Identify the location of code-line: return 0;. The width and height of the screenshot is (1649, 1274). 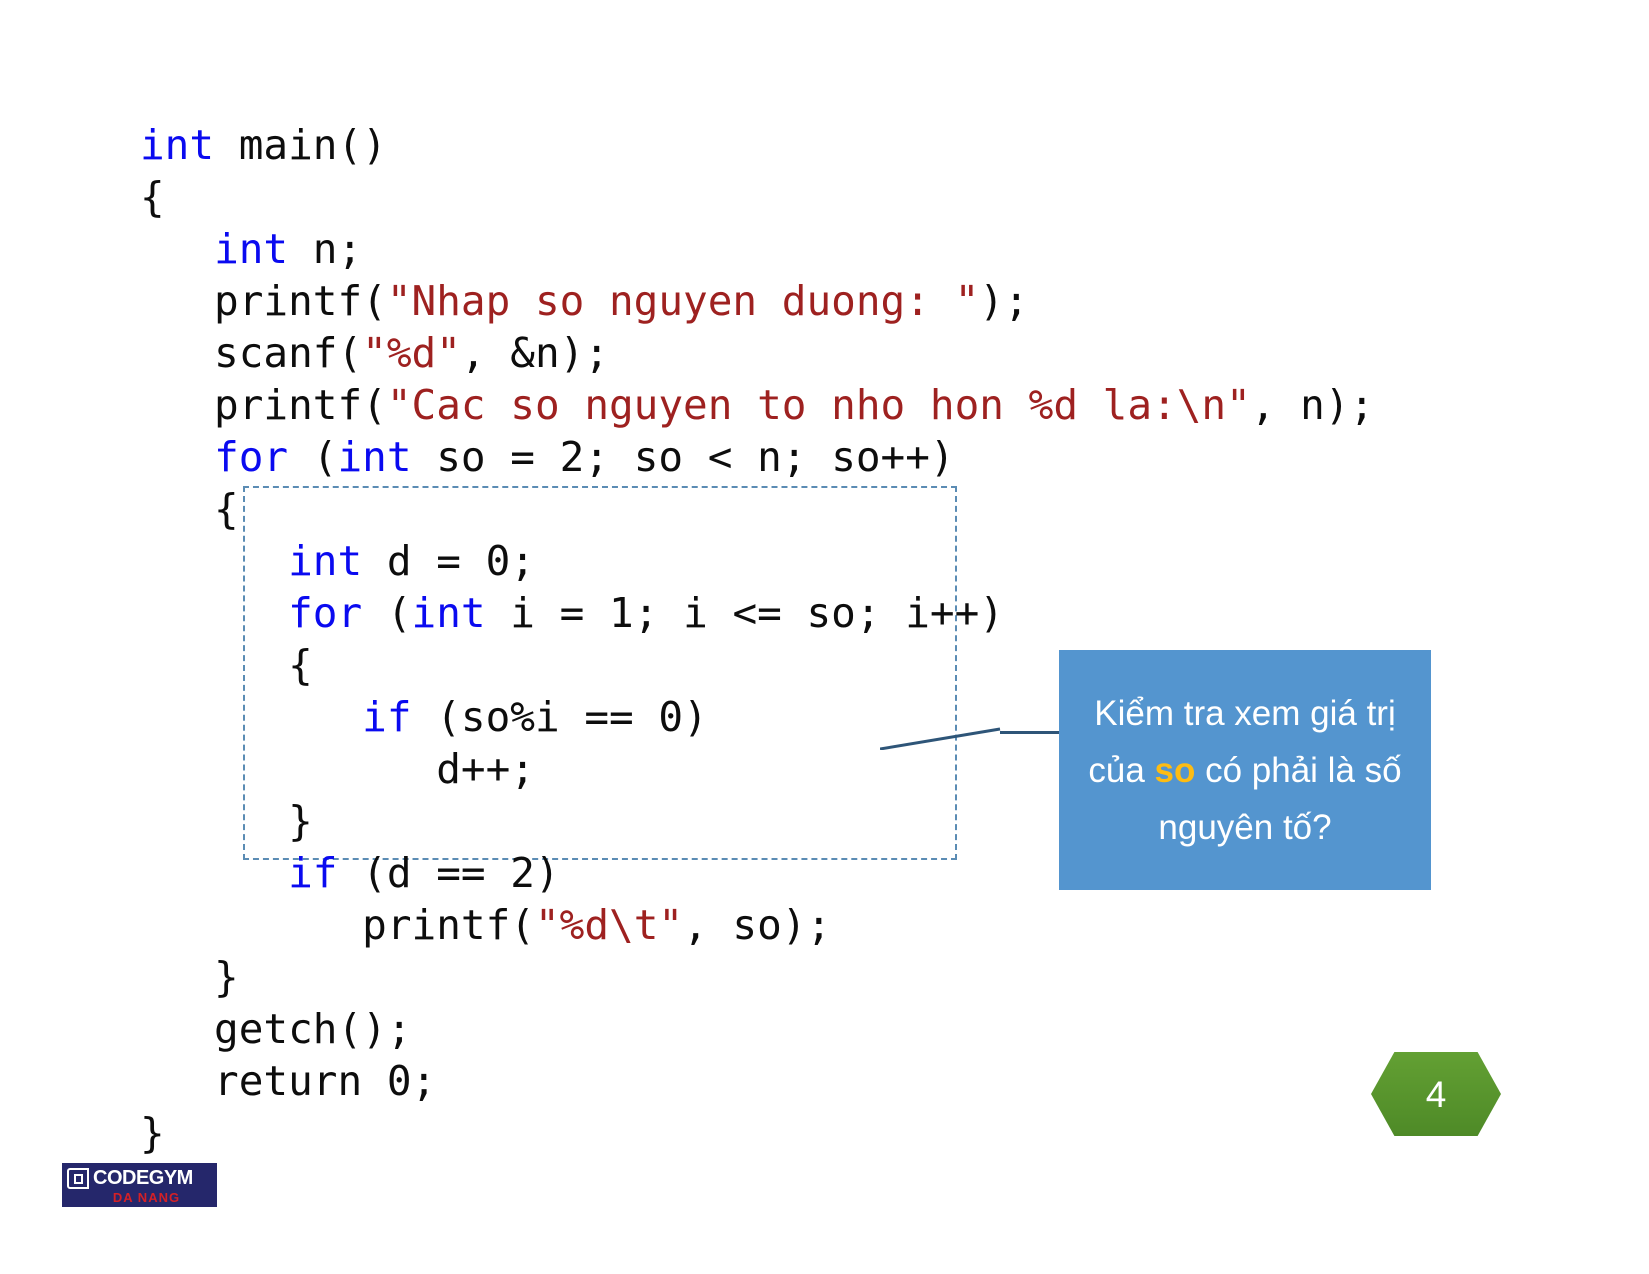
(288, 1081).